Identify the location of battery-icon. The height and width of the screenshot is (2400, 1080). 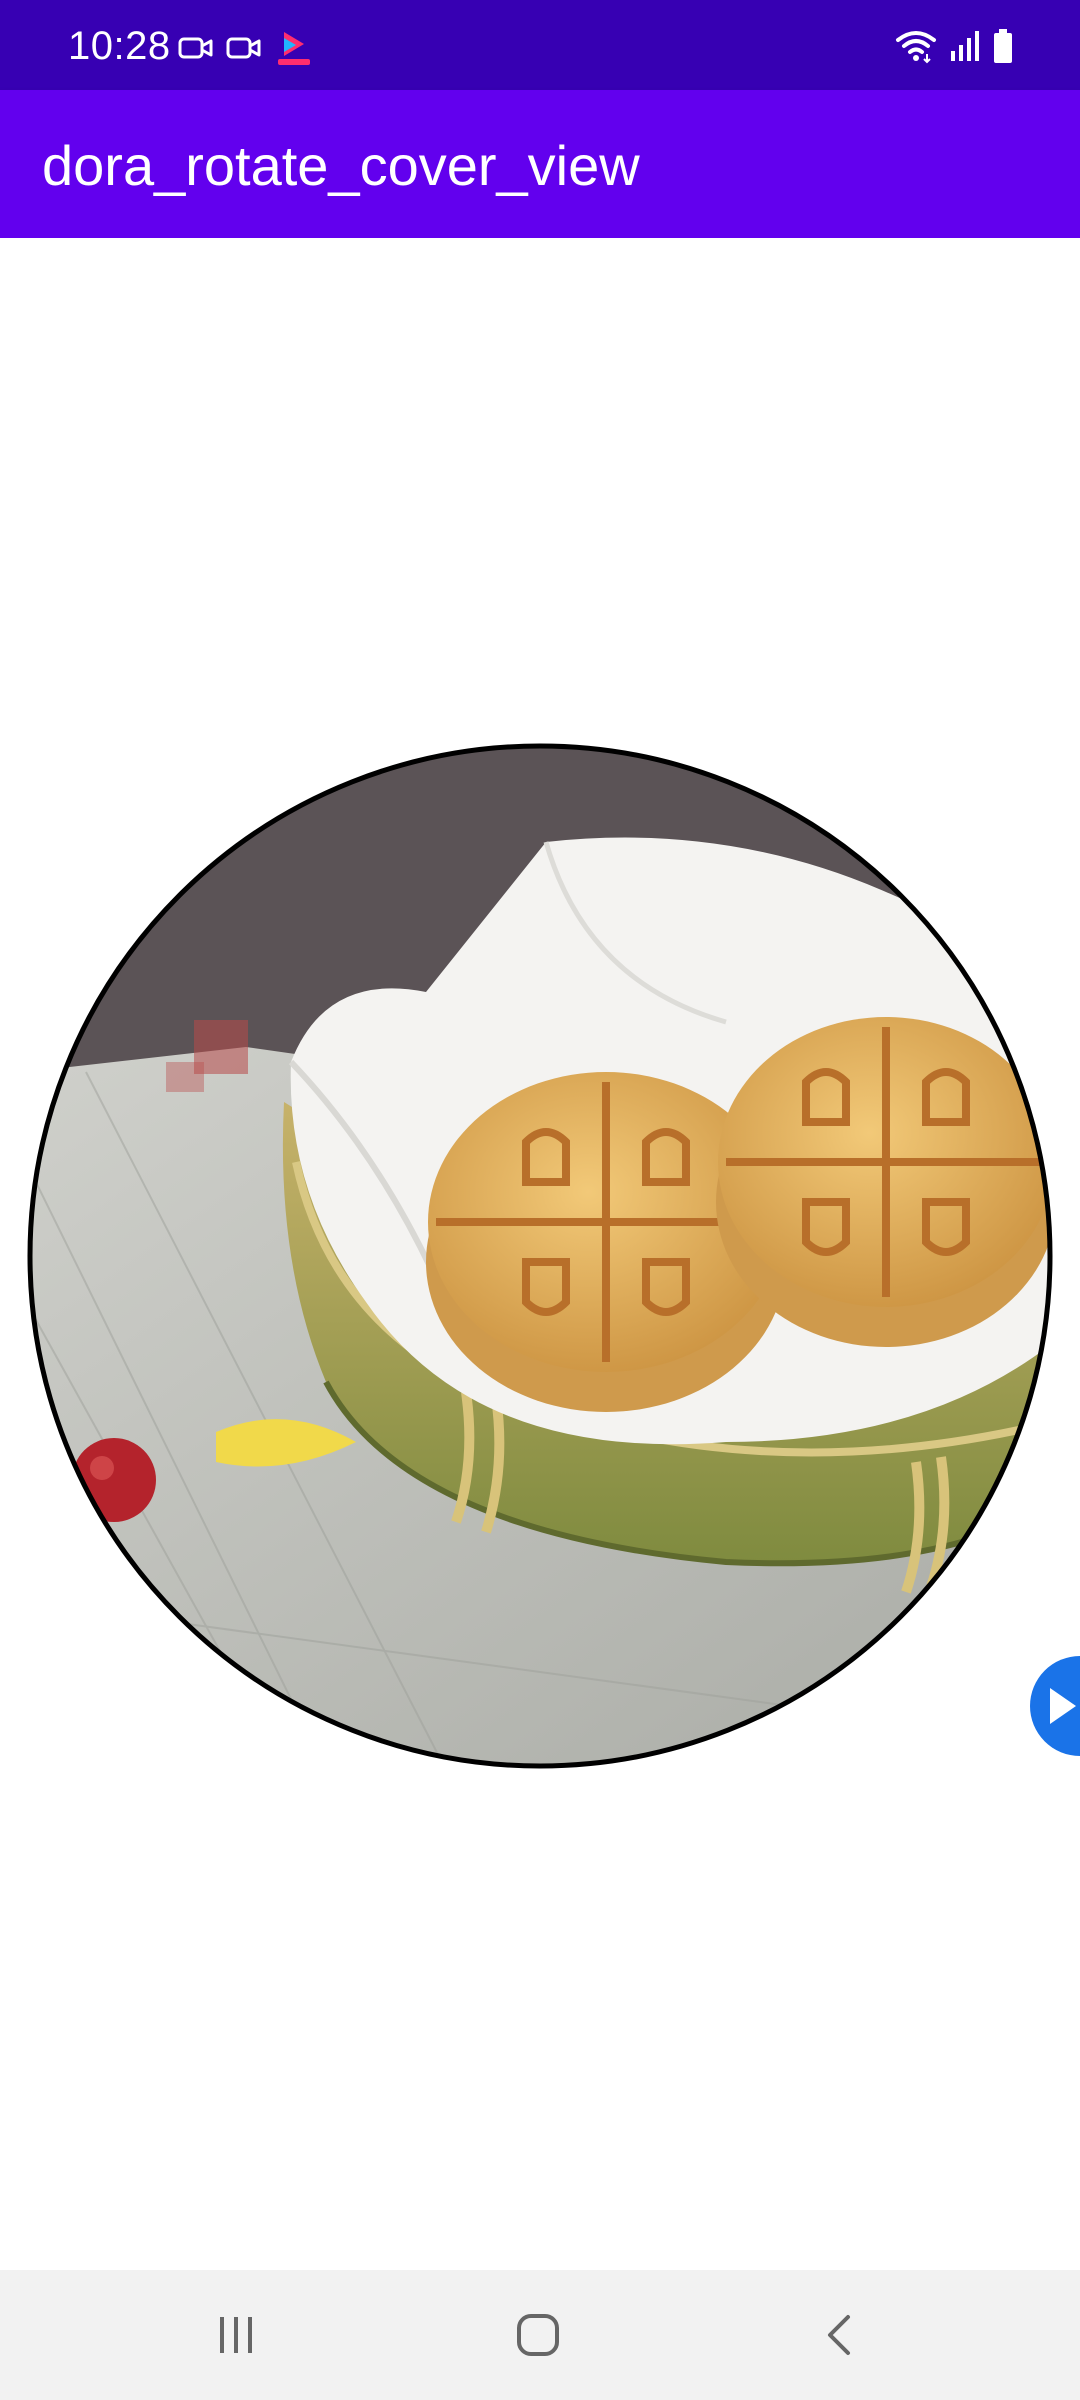
(1003, 46).